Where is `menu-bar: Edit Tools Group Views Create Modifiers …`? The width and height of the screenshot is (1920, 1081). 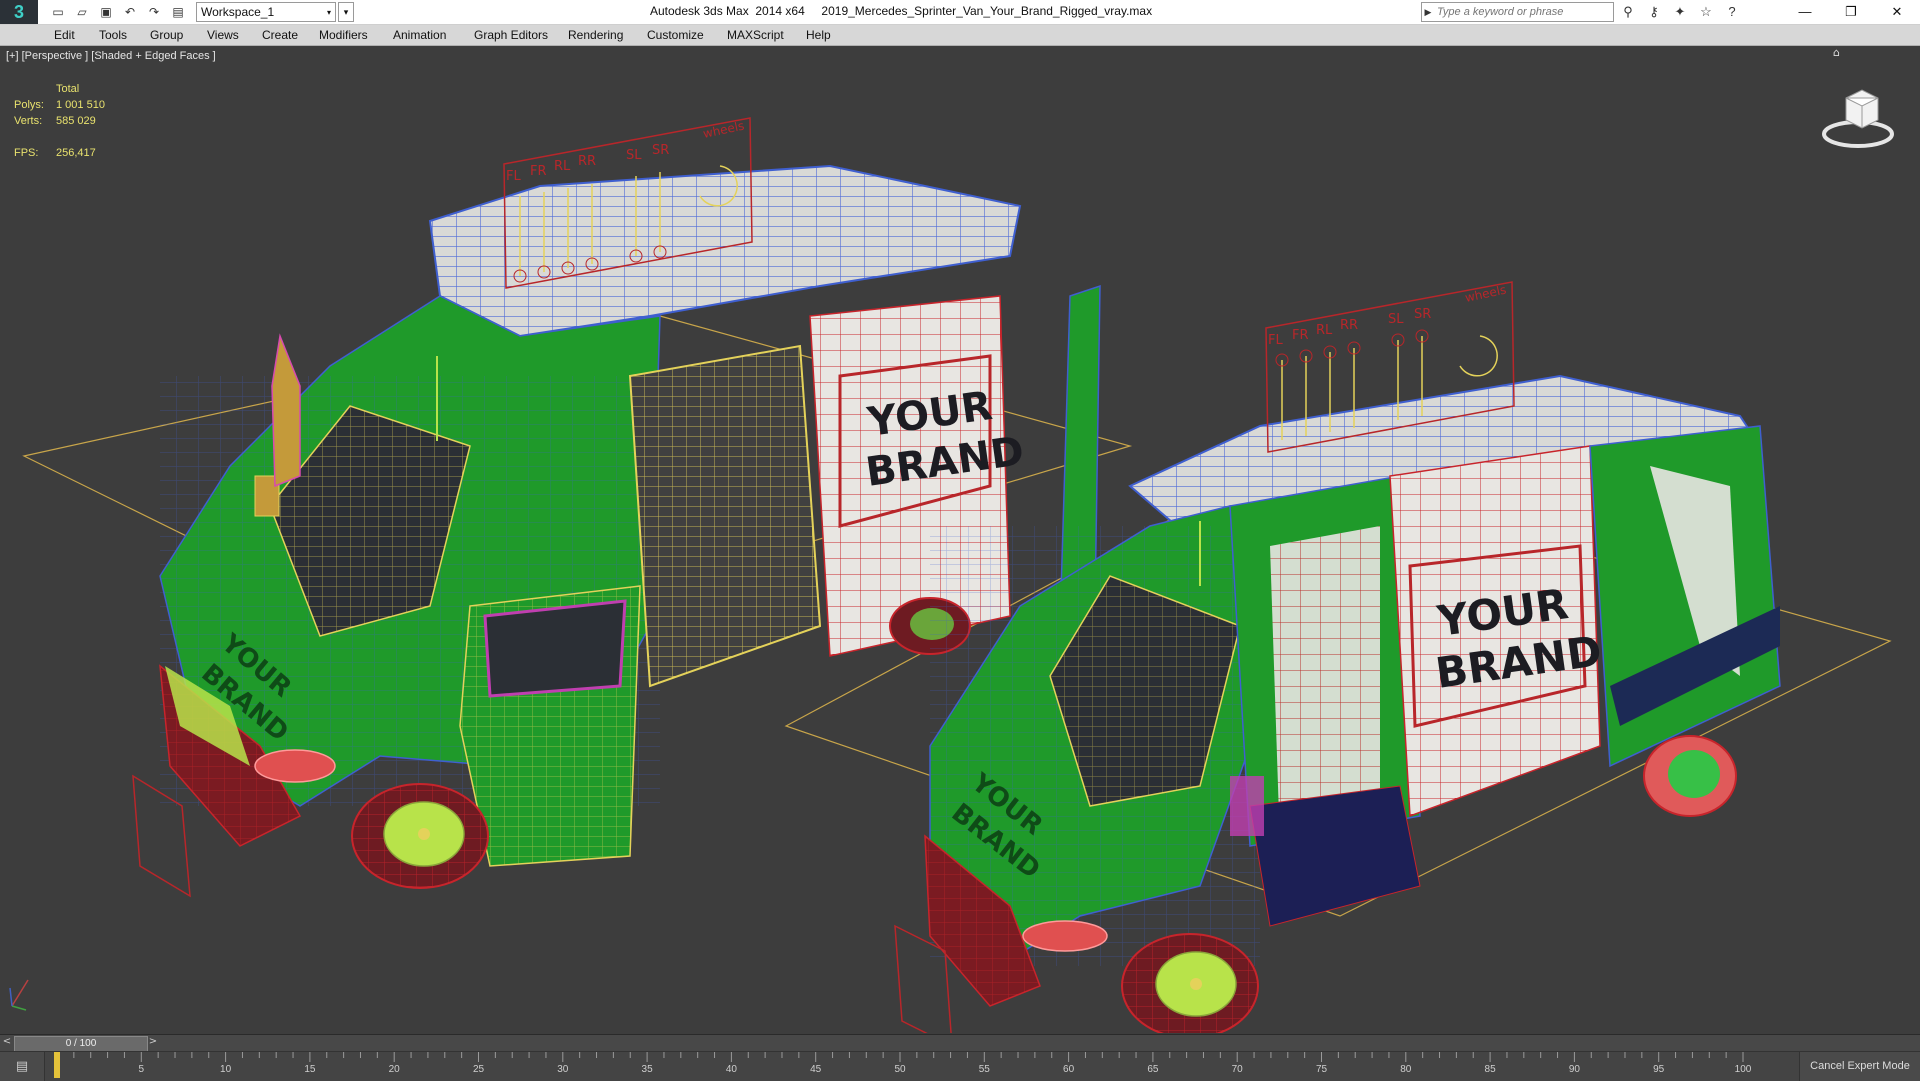 menu-bar: Edit Tools Group Views Create Modifiers … is located at coordinates (960, 35).